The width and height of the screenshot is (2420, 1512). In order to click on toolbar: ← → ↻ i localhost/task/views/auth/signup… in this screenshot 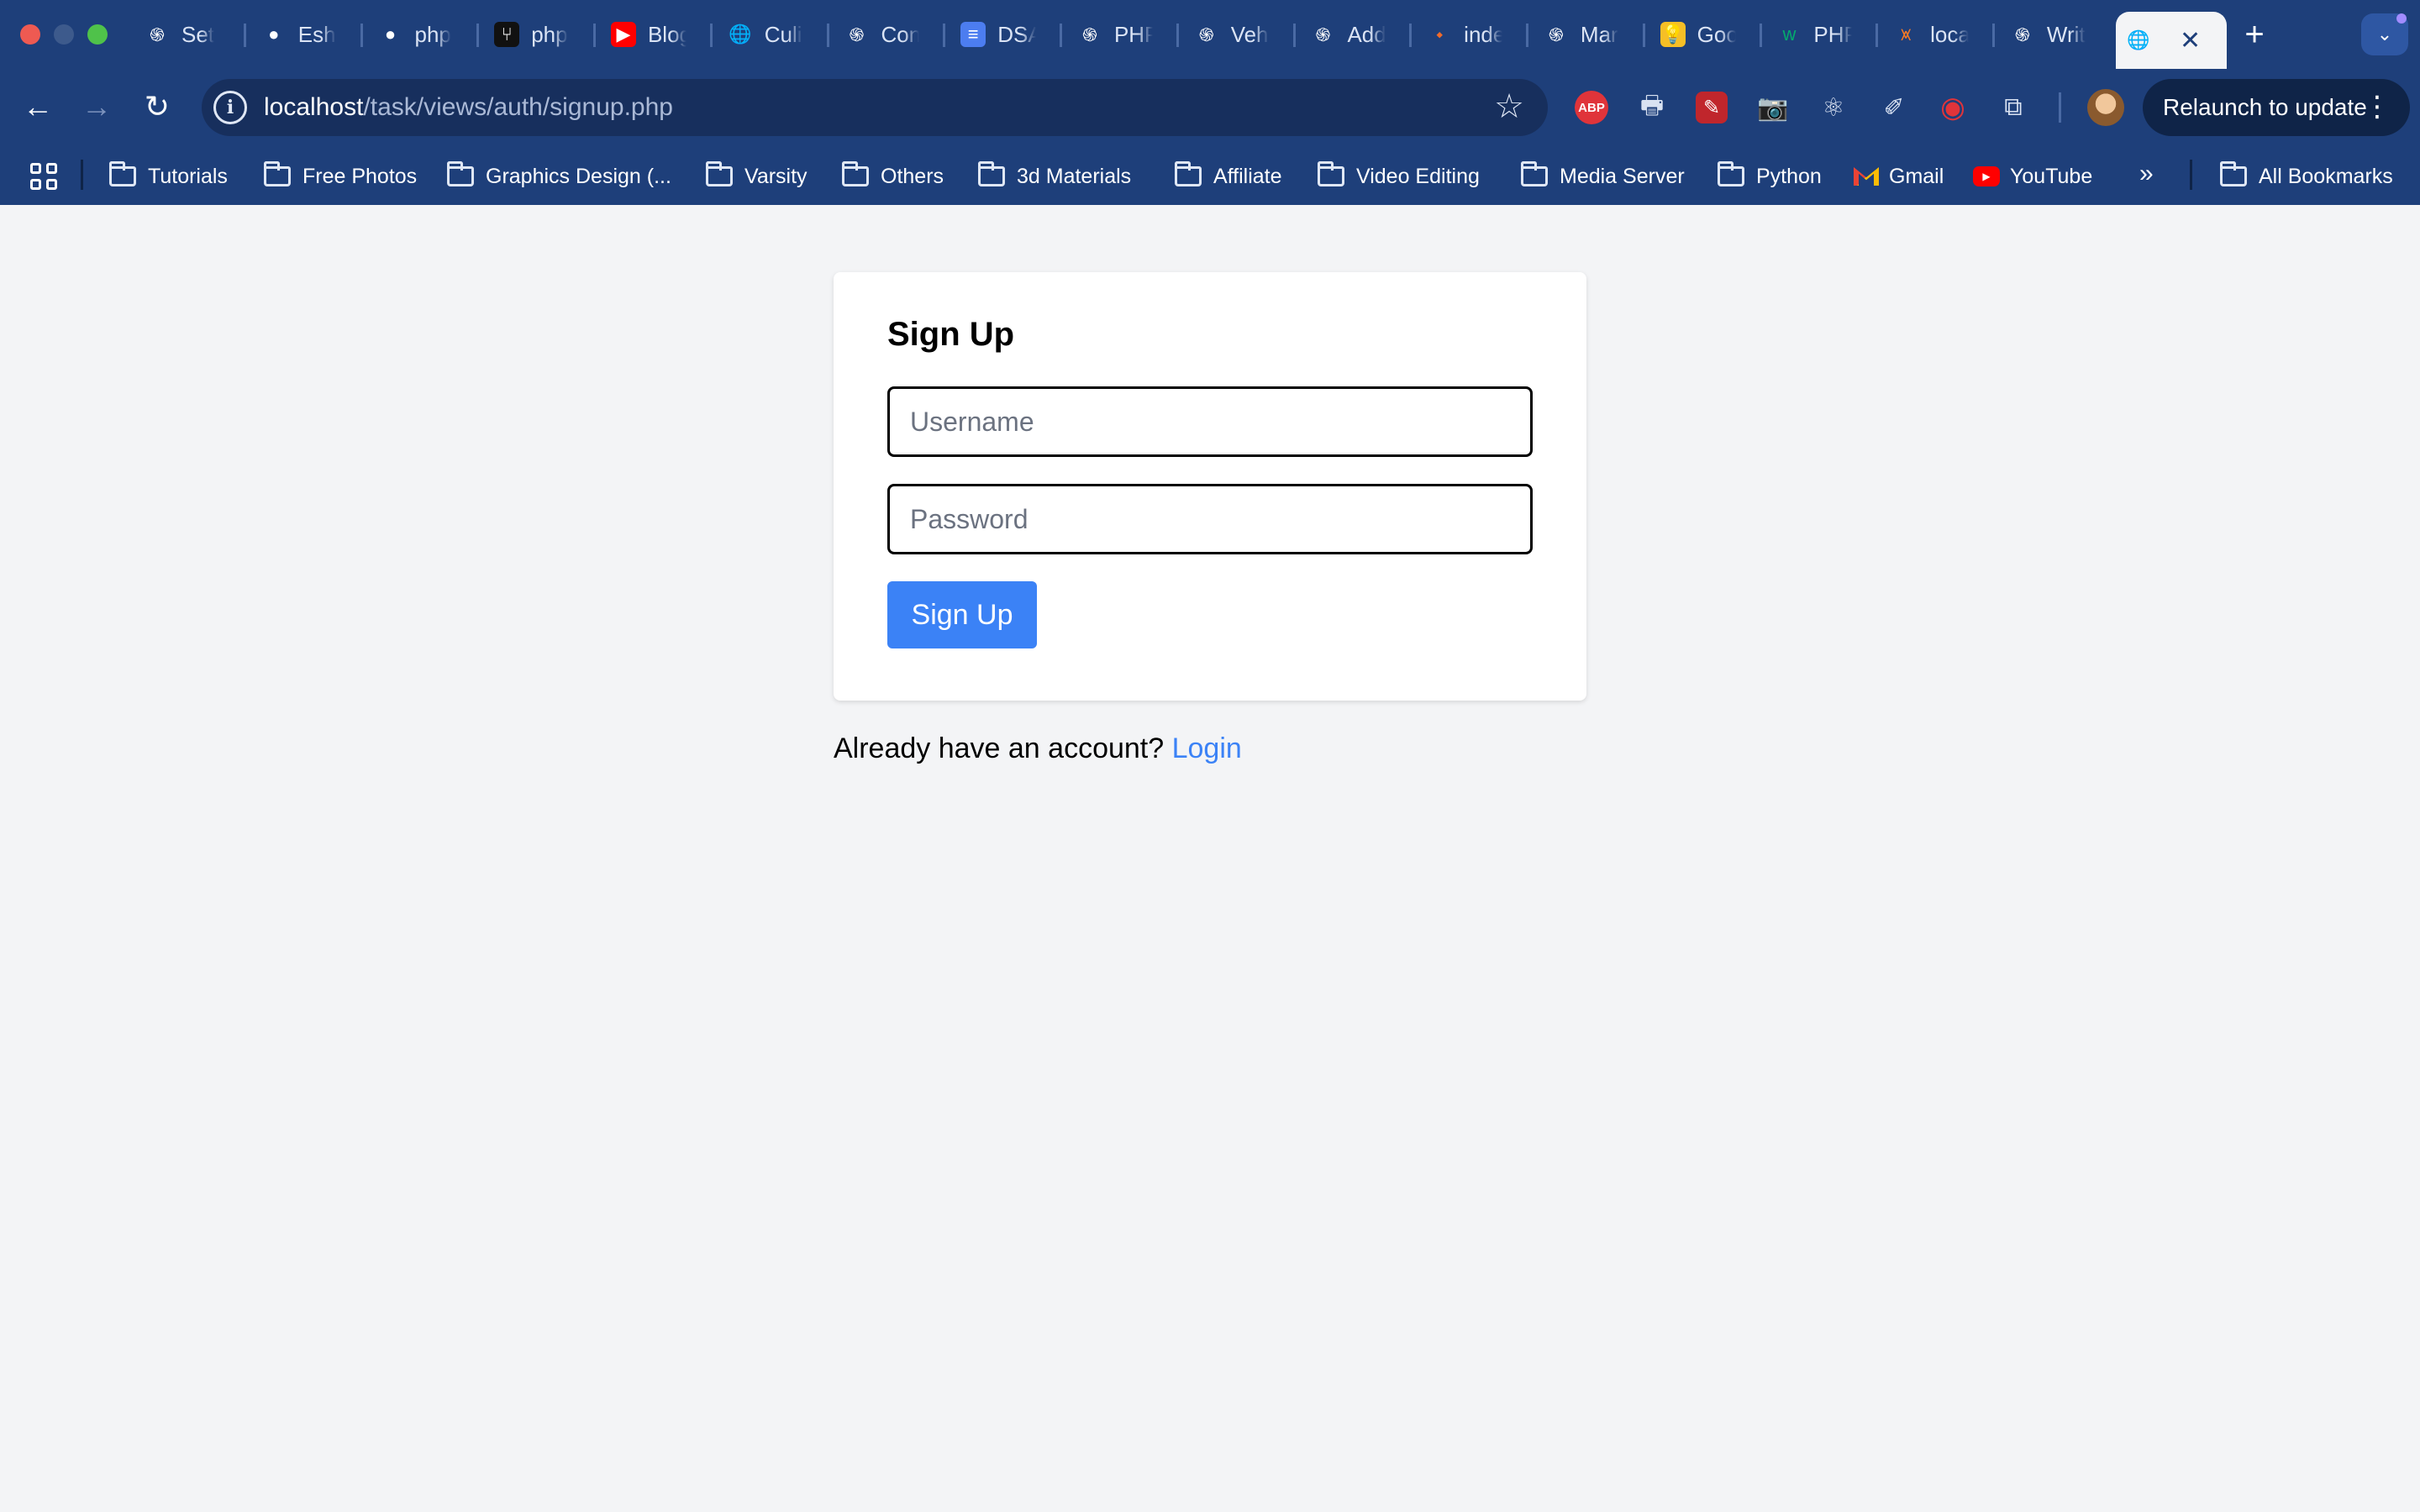, I will do `click(1210, 107)`.